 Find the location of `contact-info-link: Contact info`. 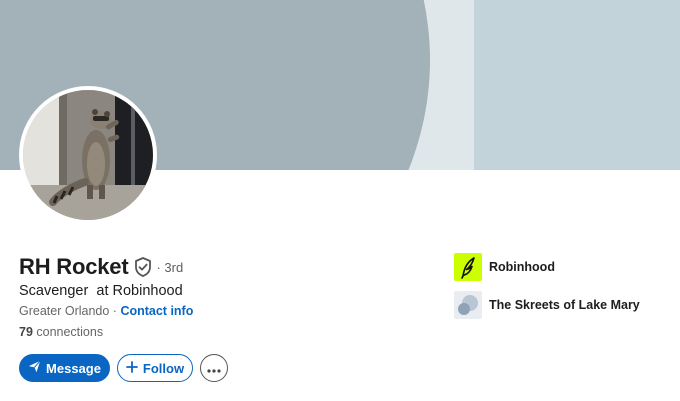

contact-info-link: Contact info is located at coordinates (156, 311).